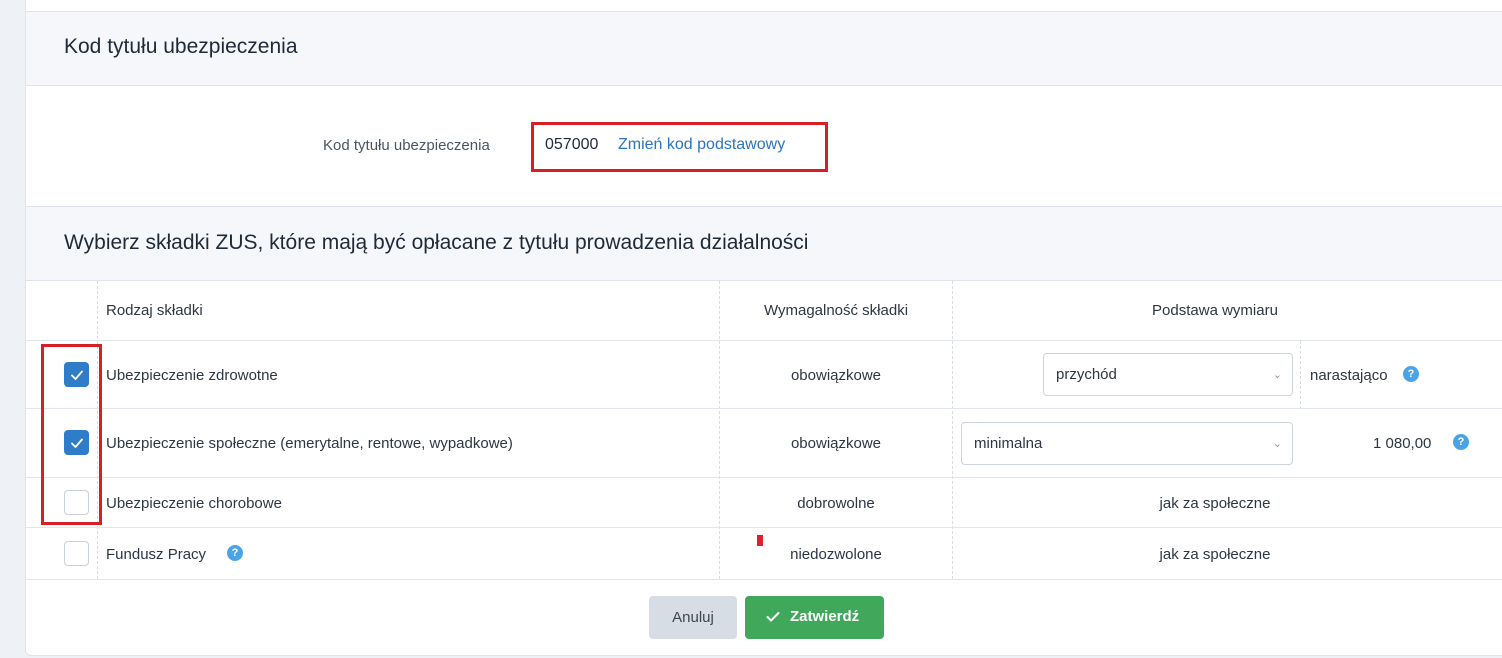 The width and height of the screenshot is (1502, 658). Describe the element at coordinates (836, 554) in the screenshot. I see `row-requirement: niedozwolone` at that location.